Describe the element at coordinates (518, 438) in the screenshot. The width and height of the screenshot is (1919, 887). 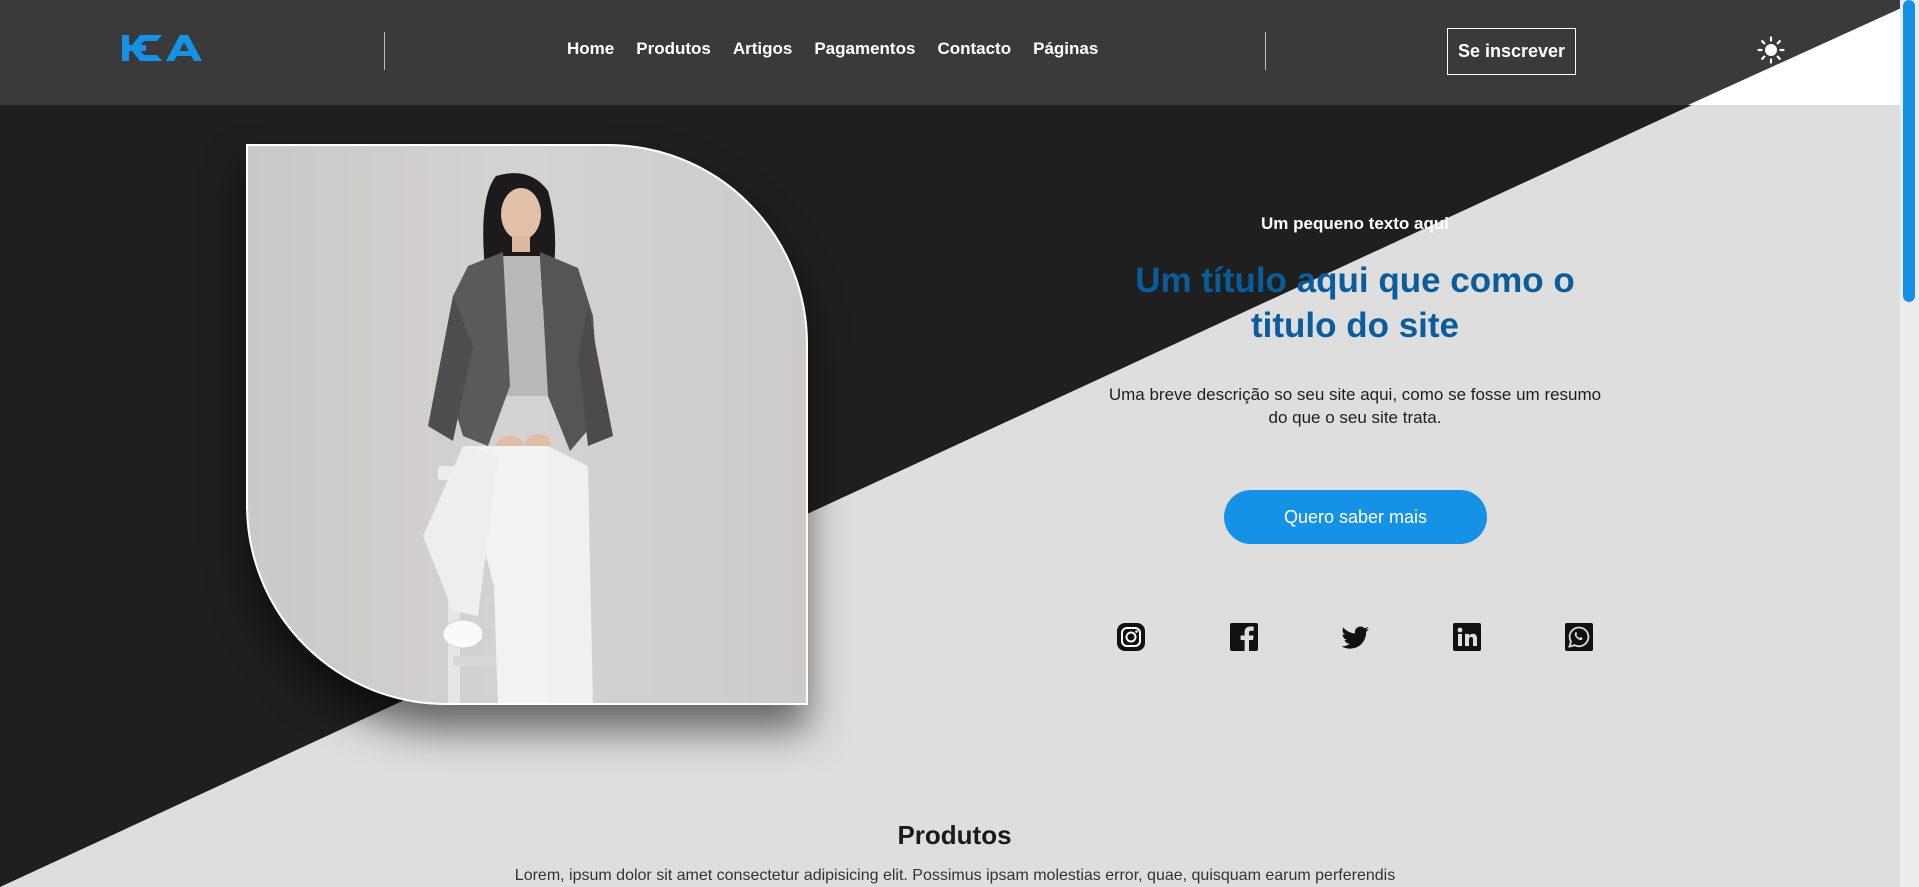
I see `model-illustration` at that location.